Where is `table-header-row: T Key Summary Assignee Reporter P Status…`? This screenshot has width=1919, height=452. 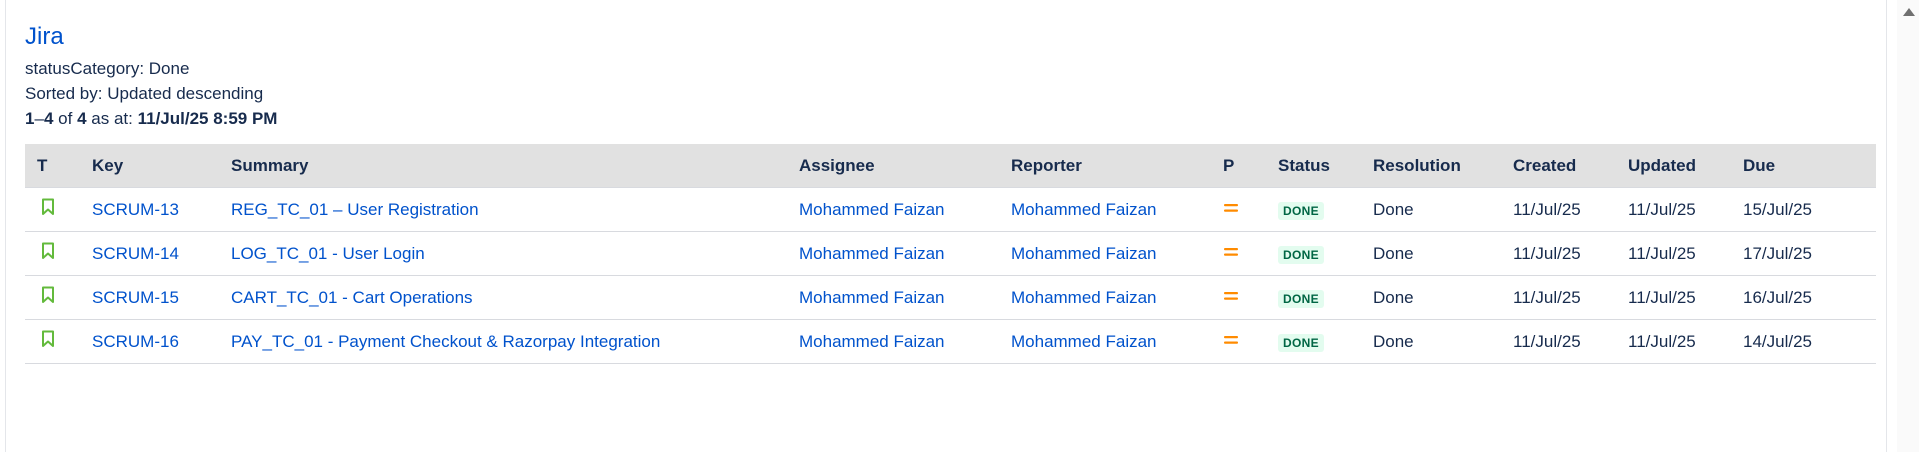
table-header-row: T Key Summary Assignee Reporter P Status… is located at coordinates (950, 166).